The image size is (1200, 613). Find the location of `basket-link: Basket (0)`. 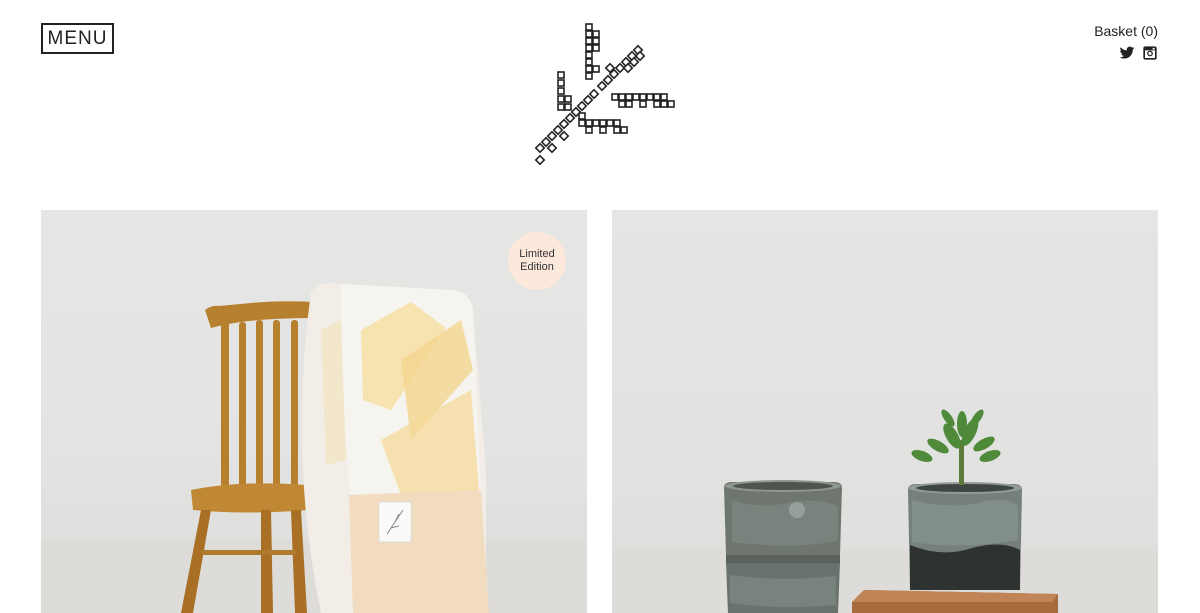

basket-link: Basket (0) is located at coordinates (1126, 31).